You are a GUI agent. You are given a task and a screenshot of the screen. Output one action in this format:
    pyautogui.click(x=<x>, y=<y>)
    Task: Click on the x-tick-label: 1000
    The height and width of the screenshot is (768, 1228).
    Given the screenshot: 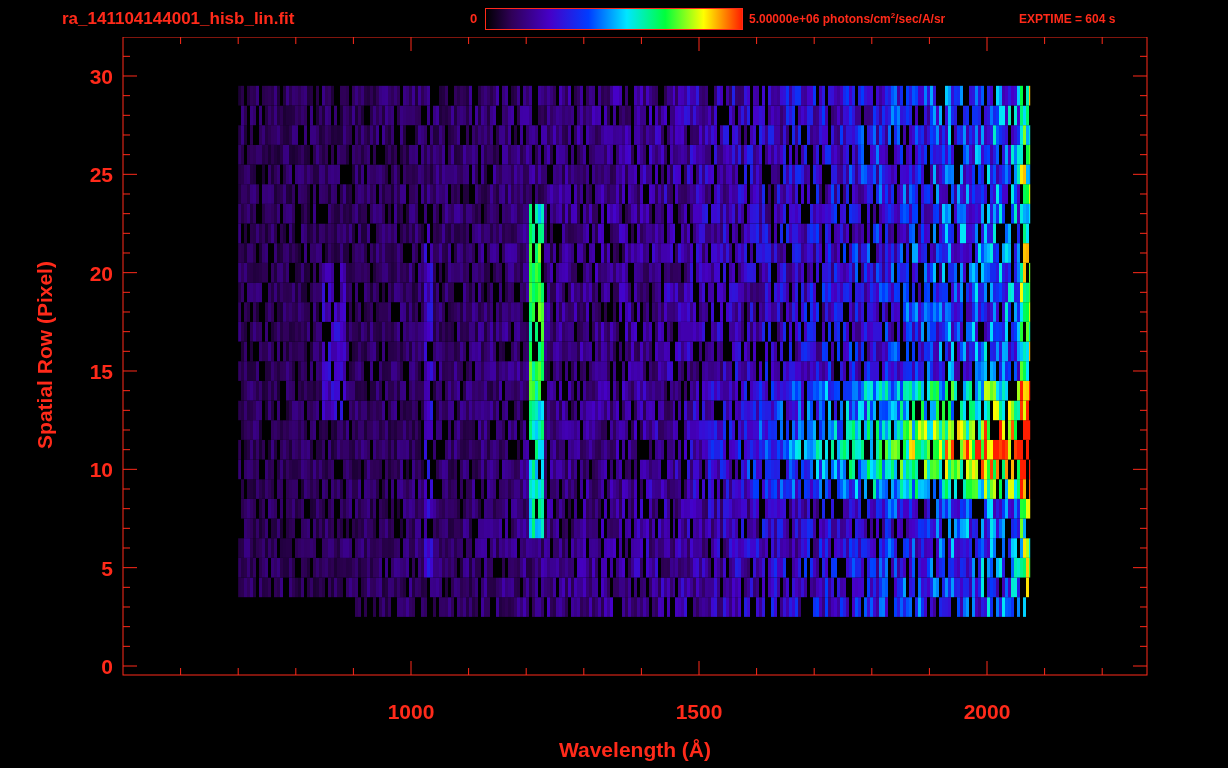 What is the action you would take?
    pyautogui.click(x=411, y=711)
    